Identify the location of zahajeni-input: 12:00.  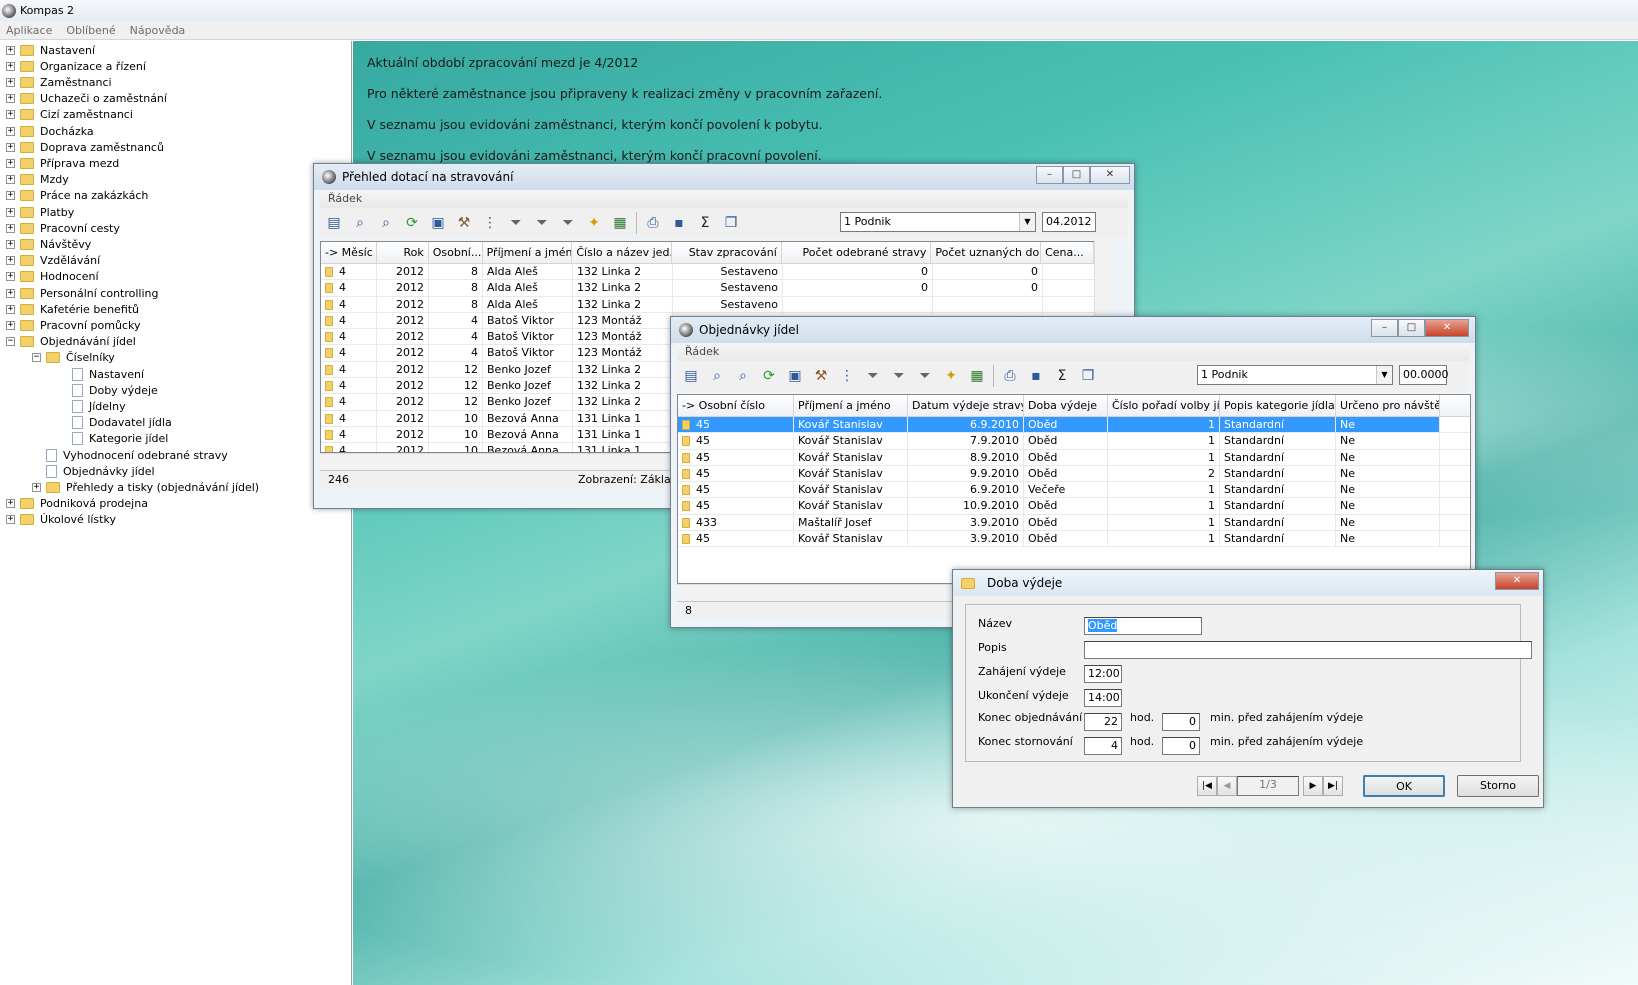
(1103, 674).